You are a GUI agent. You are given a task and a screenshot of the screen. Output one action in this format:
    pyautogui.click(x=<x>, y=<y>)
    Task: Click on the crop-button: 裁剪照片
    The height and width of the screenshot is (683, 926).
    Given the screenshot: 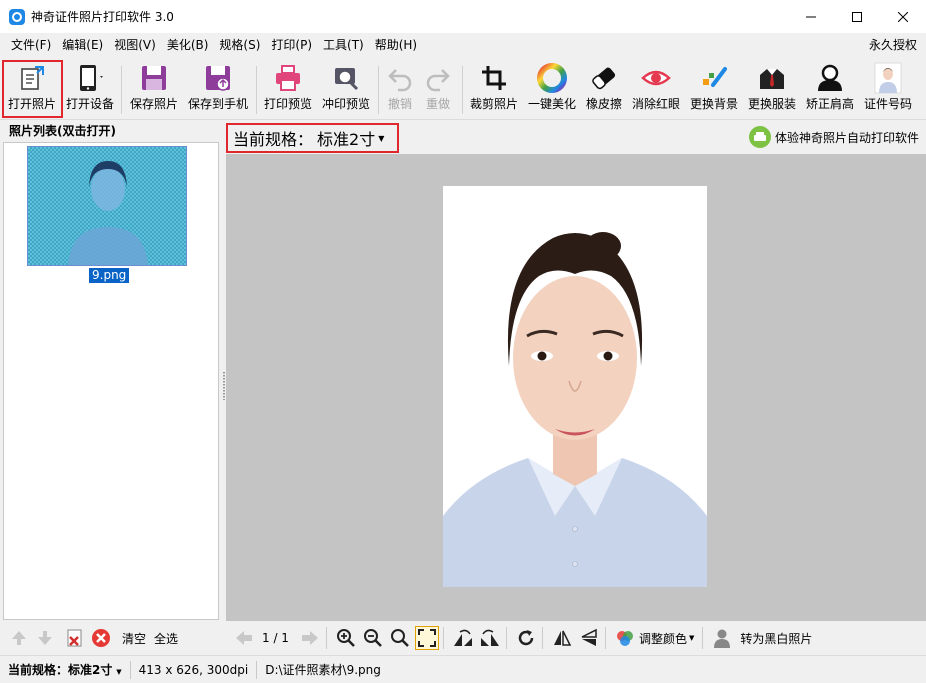 What is the action you would take?
    pyautogui.click(x=494, y=89)
    